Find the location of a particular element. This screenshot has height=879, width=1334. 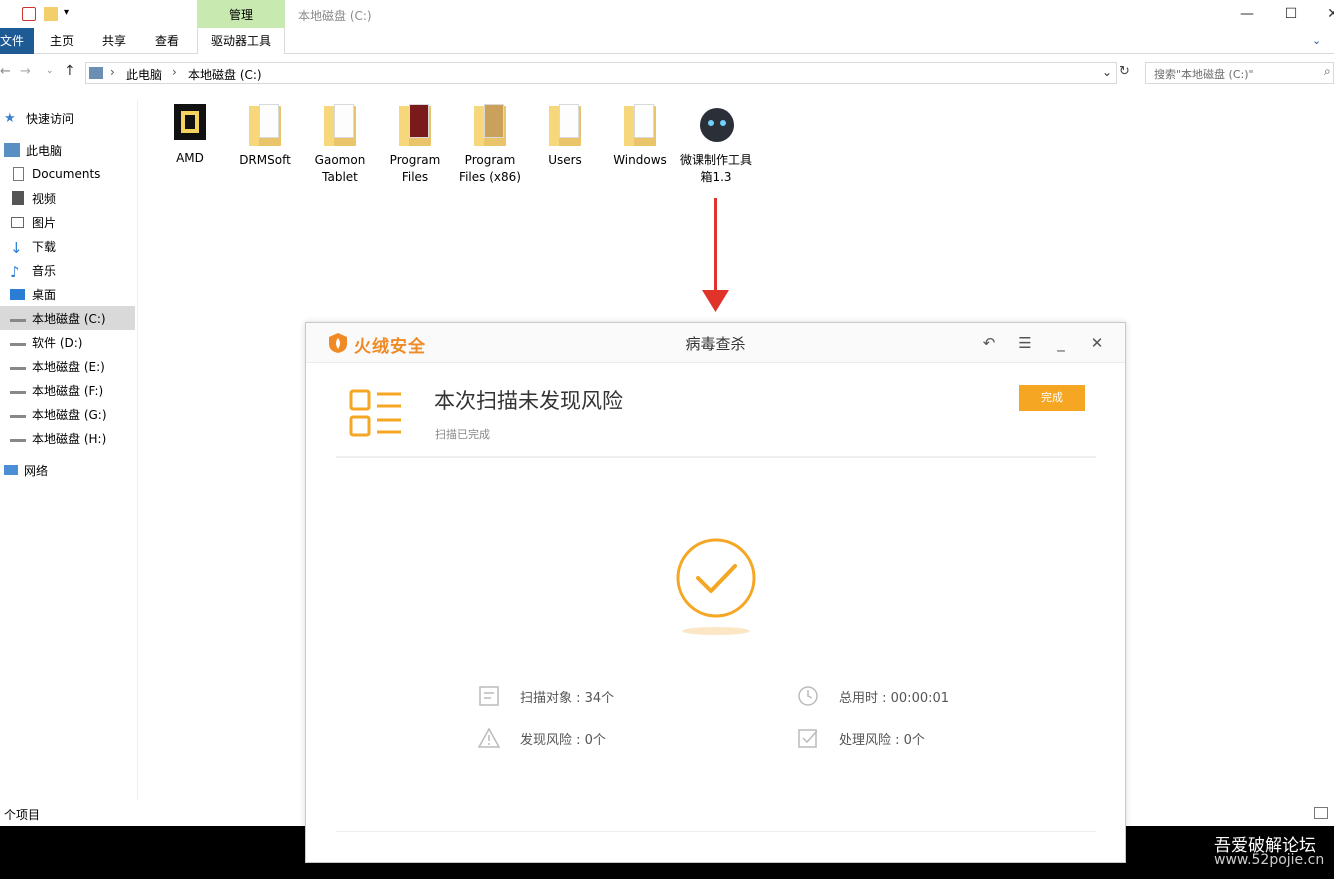

download-icon: ↓ is located at coordinates (16, 248).